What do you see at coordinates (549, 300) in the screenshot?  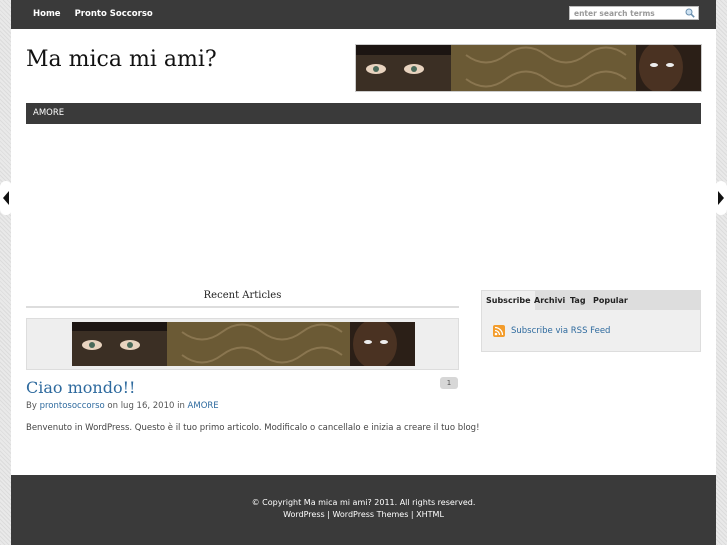 I see `tab-archivi: Archivi` at bounding box center [549, 300].